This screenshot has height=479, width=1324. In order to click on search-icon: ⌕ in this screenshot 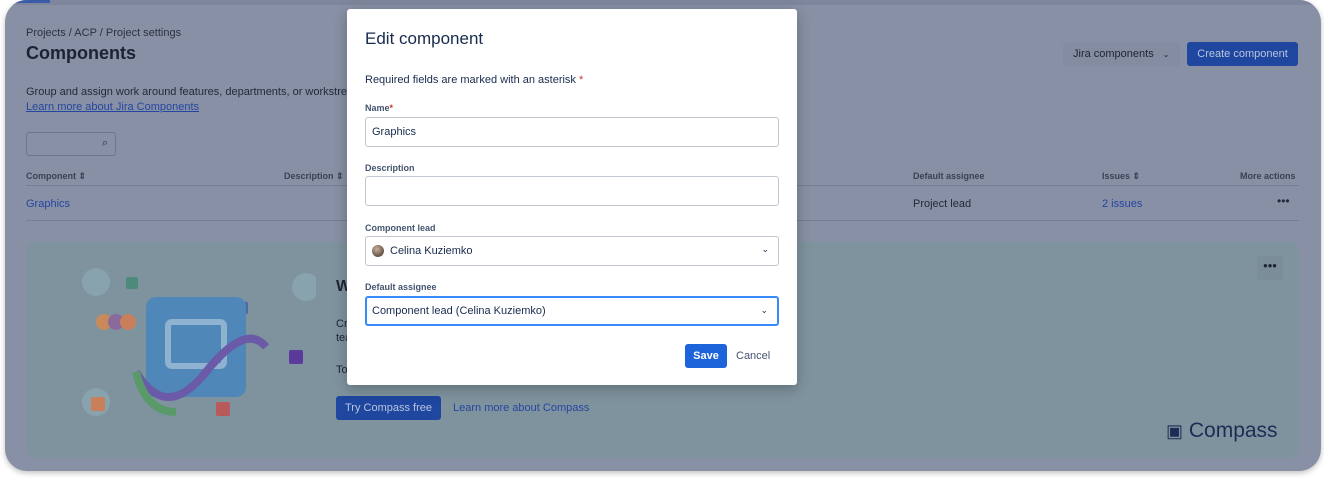, I will do `click(104, 143)`.